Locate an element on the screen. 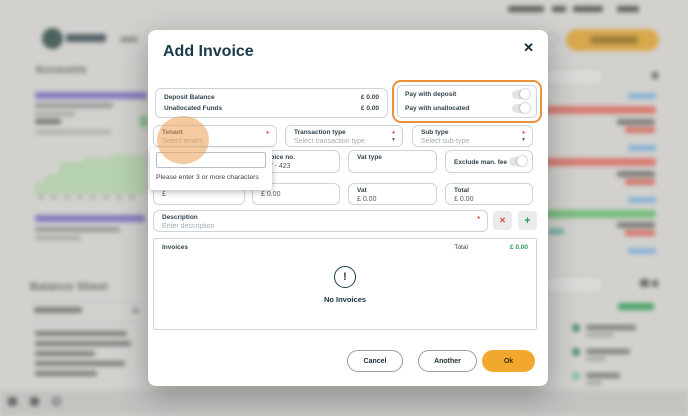  invoices-total-label: Total is located at coordinates (461, 247).